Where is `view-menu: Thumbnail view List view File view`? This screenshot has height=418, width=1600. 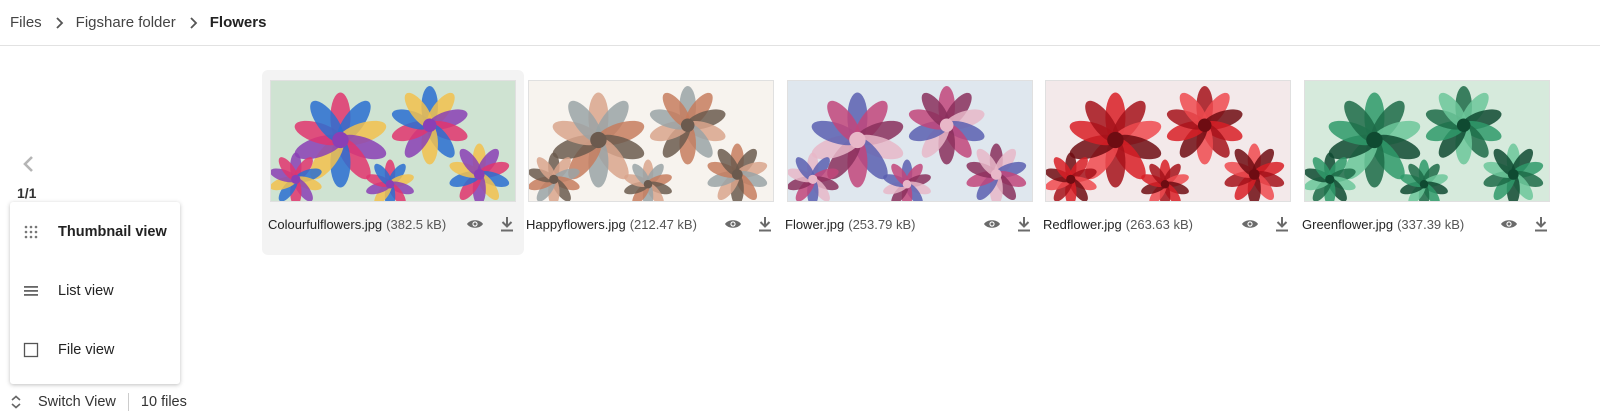 view-menu: Thumbnail view List view File view is located at coordinates (95, 293).